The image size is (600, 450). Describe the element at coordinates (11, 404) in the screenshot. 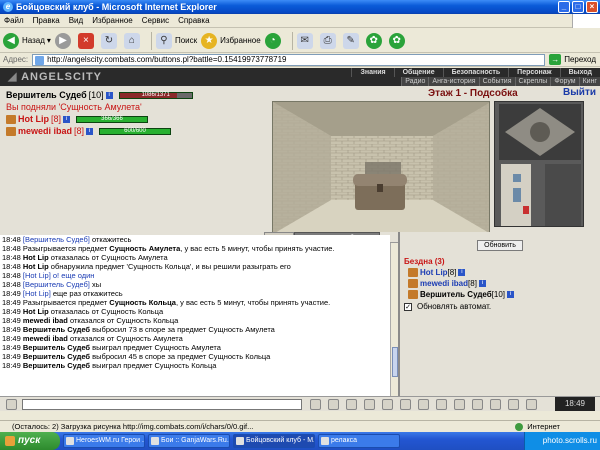

I see `channel-icon` at that location.